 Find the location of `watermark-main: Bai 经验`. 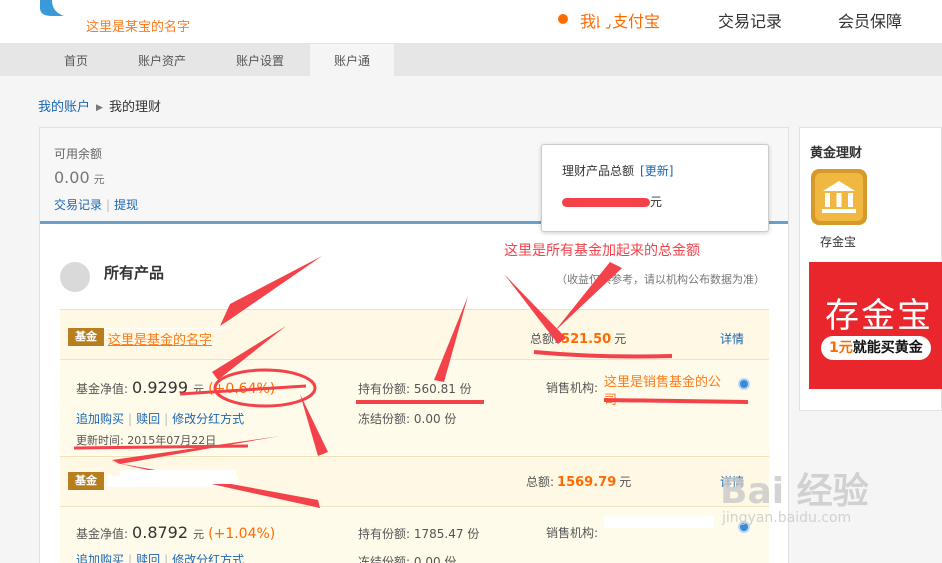

watermark-main: Bai 经验 is located at coordinates (794, 491).